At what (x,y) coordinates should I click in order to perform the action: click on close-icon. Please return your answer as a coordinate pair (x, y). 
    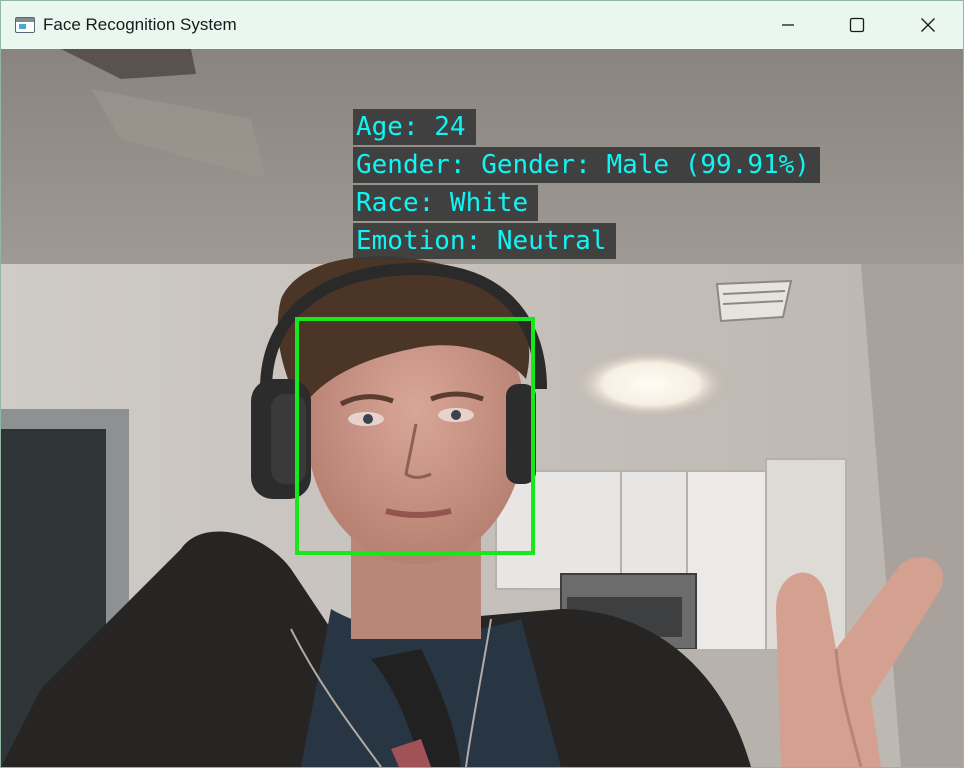
    Looking at the image, I should click on (928, 25).